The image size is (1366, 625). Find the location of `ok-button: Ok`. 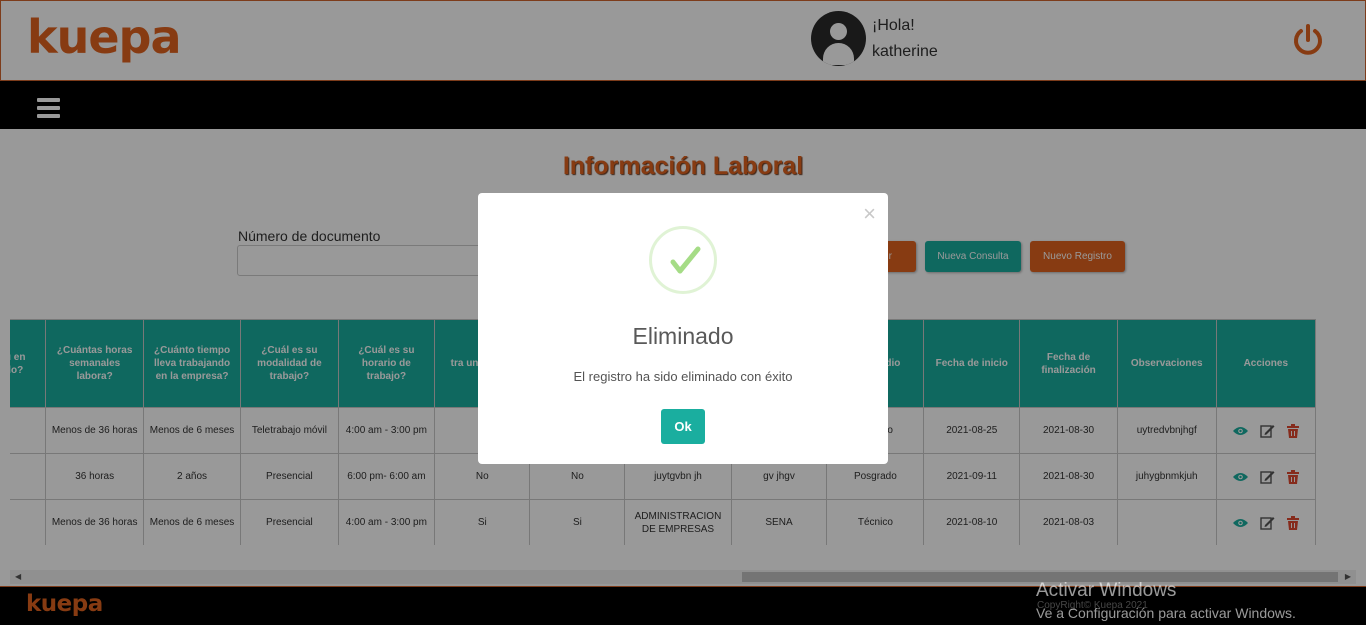

ok-button: Ok is located at coordinates (683, 426).